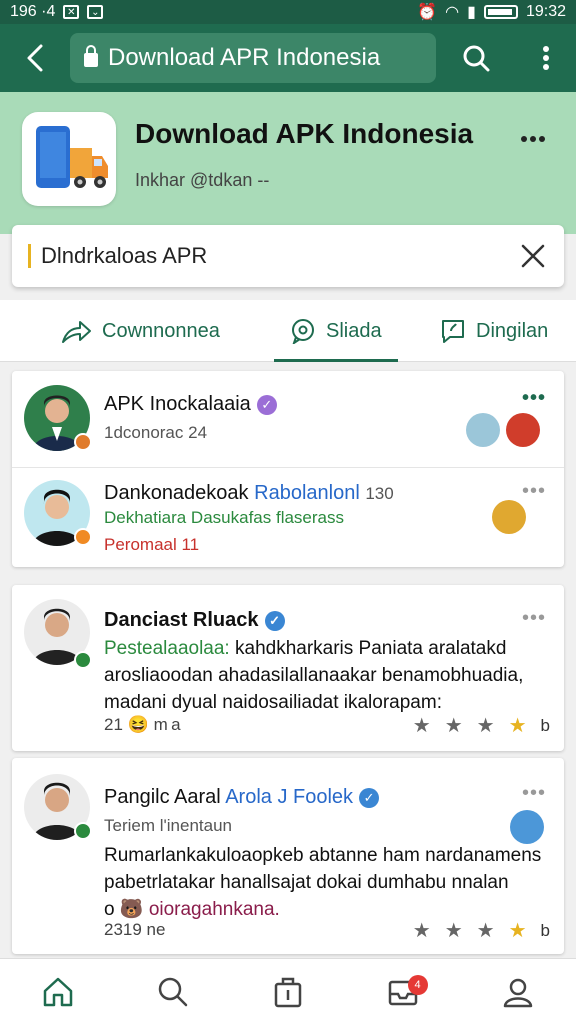 The width and height of the screenshot is (576, 1024). I want to click on gift-icon, so click(523, 430).